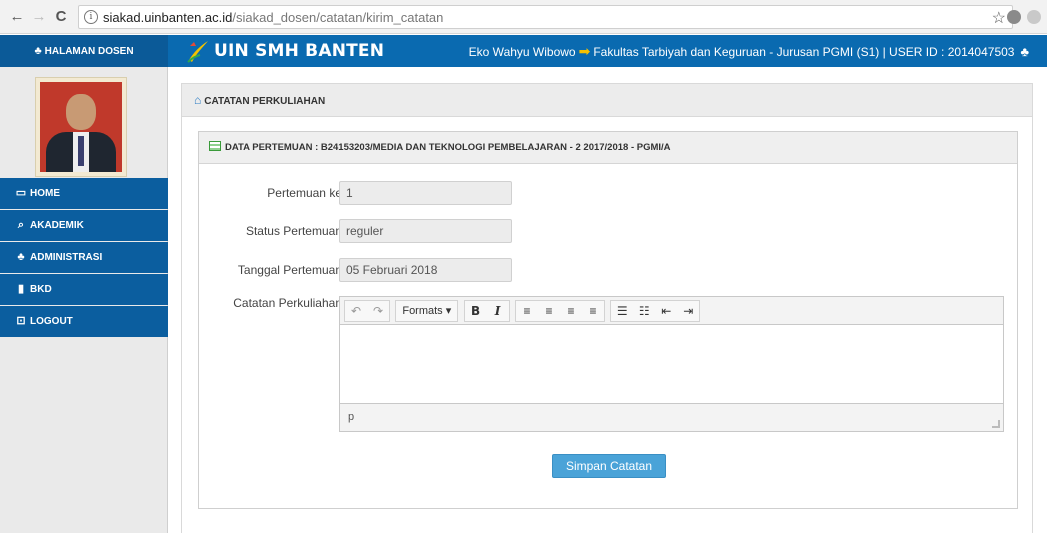 Image resolution: width=1047 pixels, height=533 pixels. Describe the element at coordinates (666, 311) in the screenshot. I see `outdent-button: ⇤` at that location.